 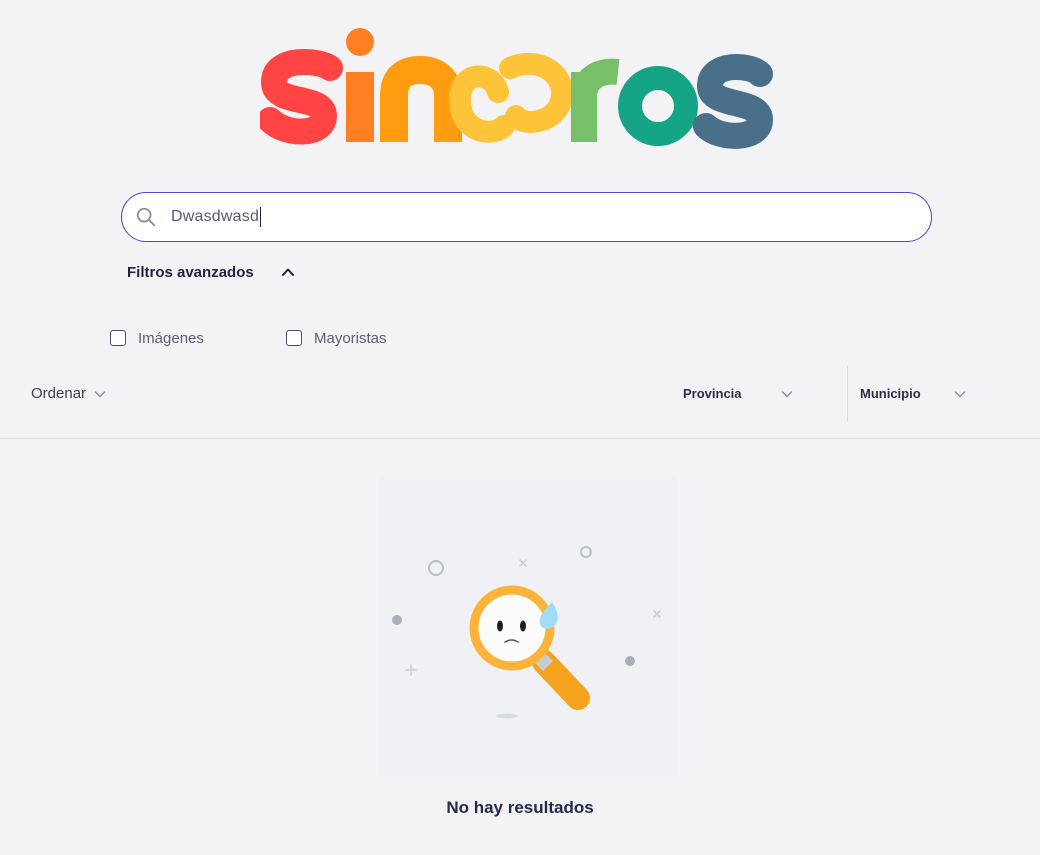 What do you see at coordinates (890, 393) in the screenshot?
I see `municipality-label: Municipio` at bounding box center [890, 393].